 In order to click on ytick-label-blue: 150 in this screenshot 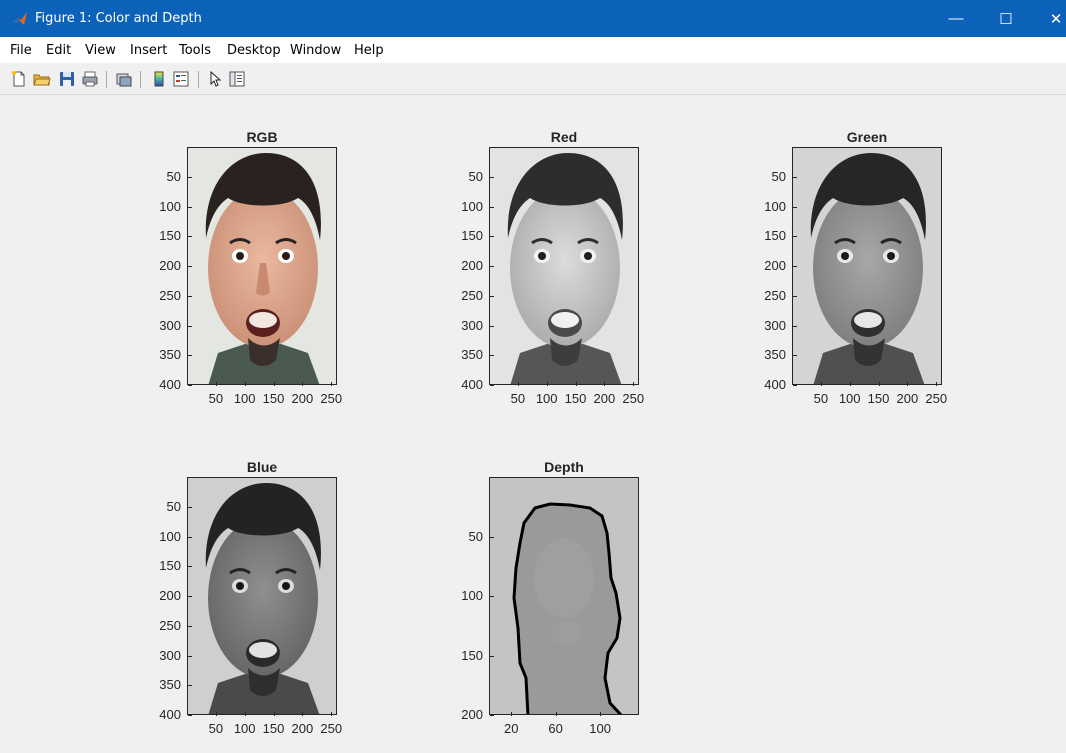, I will do `click(170, 566)`.